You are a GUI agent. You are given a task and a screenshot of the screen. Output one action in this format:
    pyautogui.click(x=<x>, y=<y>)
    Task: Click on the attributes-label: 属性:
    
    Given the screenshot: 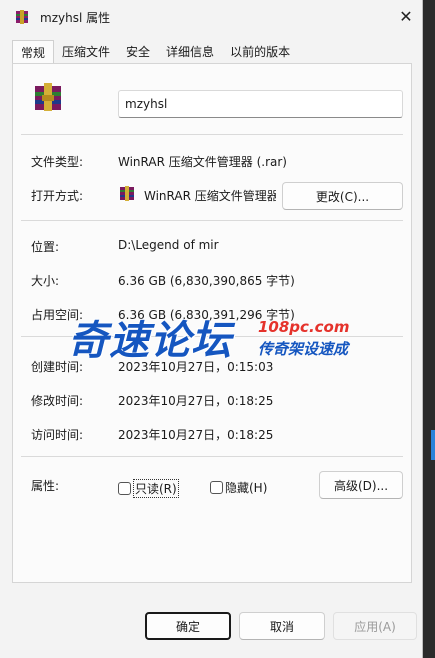 What is the action you would take?
    pyautogui.click(x=45, y=486)
    